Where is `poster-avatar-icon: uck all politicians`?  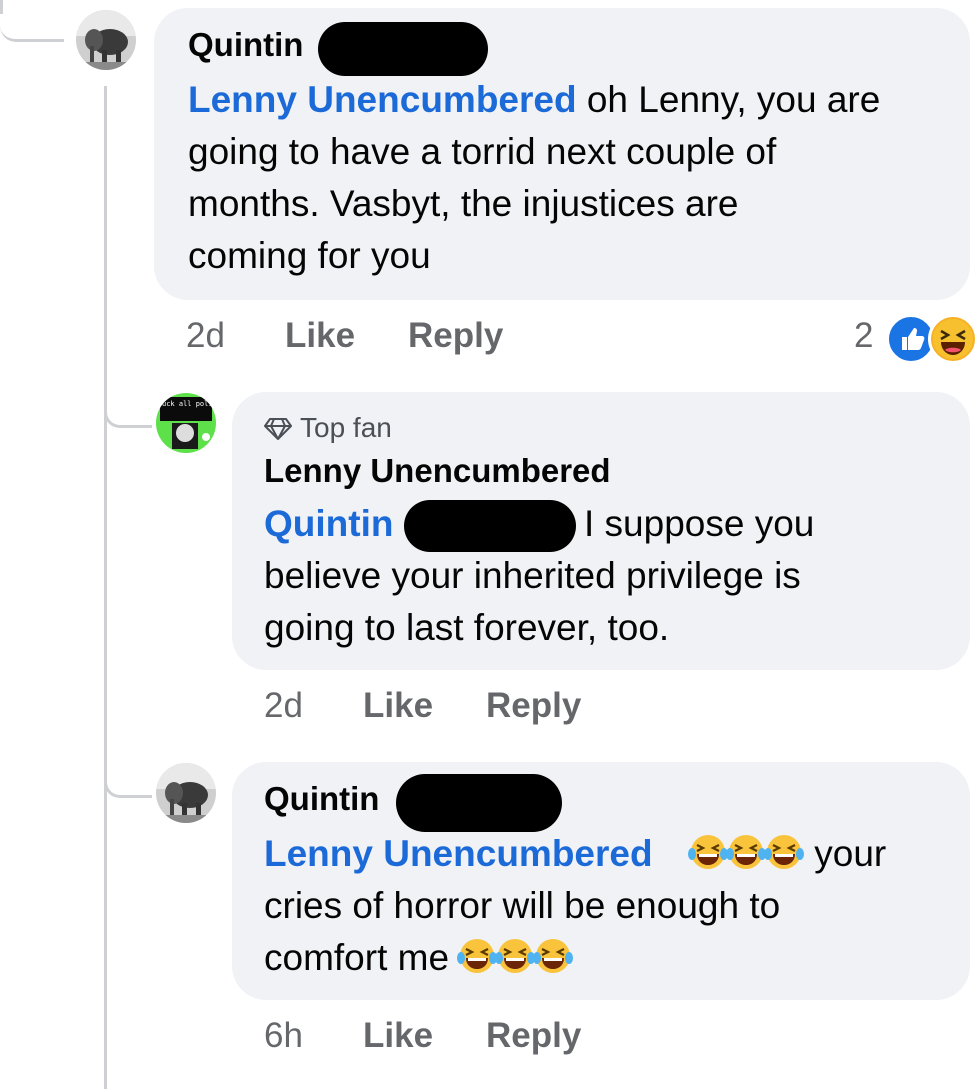
poster-avatar-icon: uck all politicians is located at coordinates (186, 423).